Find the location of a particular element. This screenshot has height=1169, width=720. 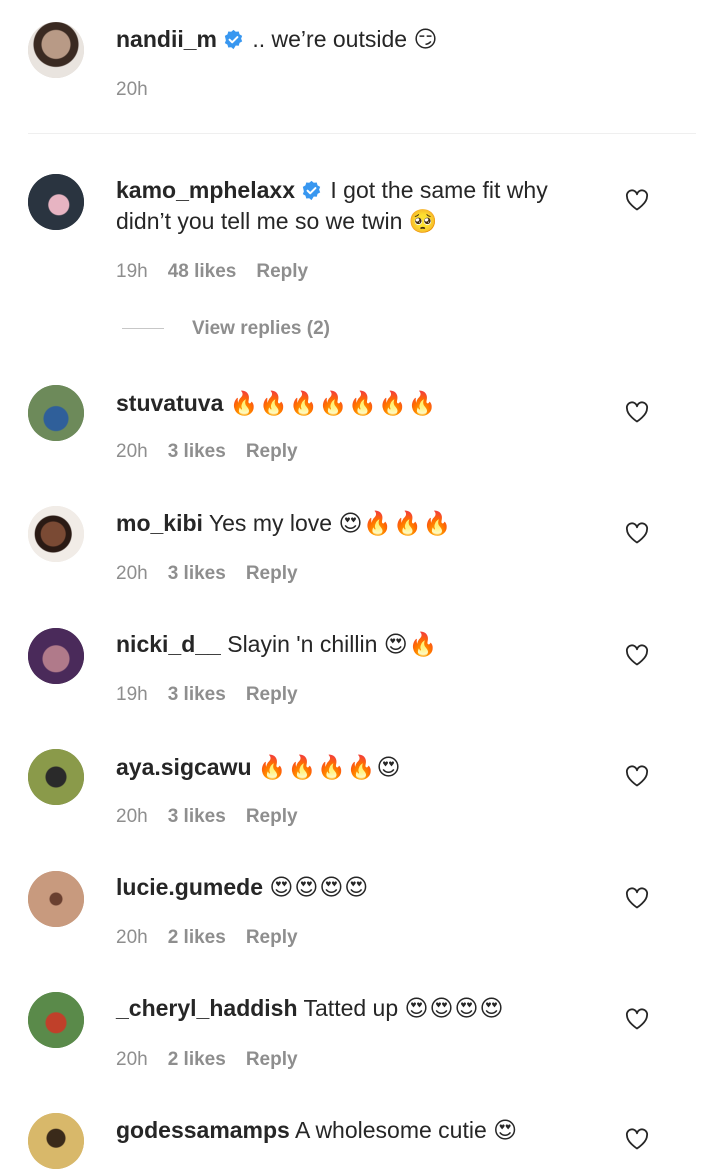

comment-body: _cheryl_haddish Tatted up 😍😍😍😍 is located at coordinates (361, 1008).